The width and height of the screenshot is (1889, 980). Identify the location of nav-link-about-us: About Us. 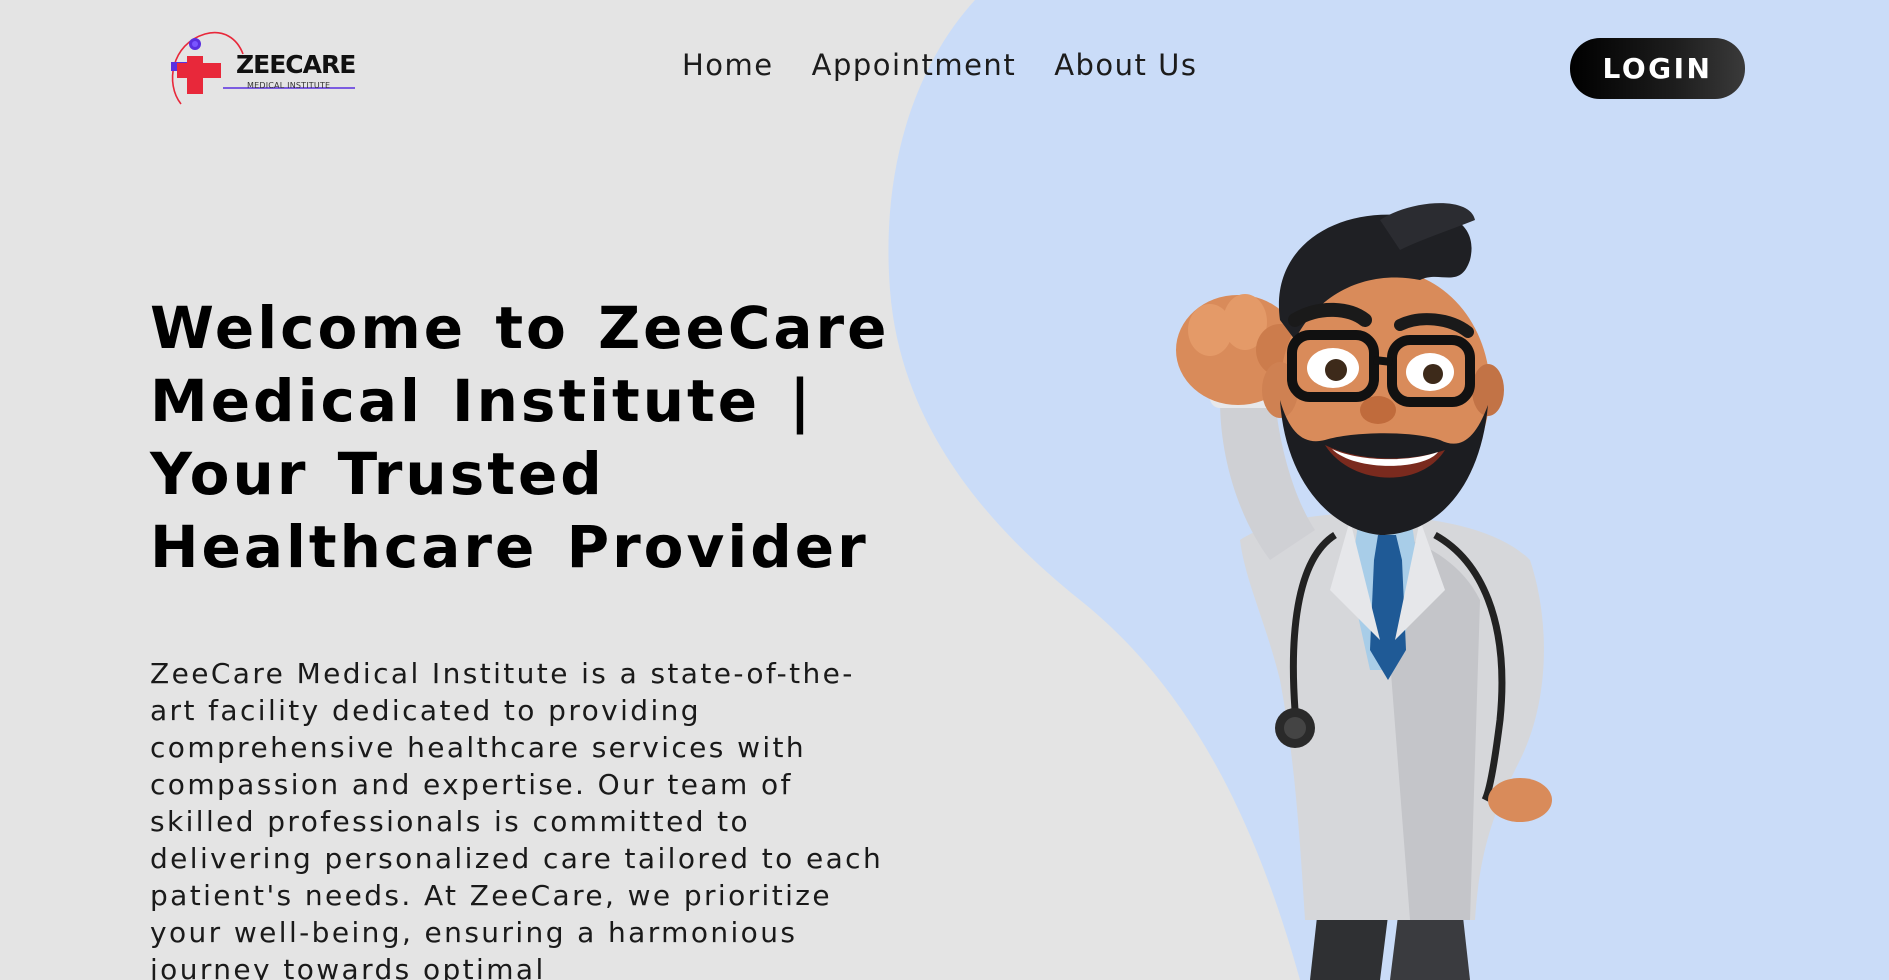
(1125, 65).